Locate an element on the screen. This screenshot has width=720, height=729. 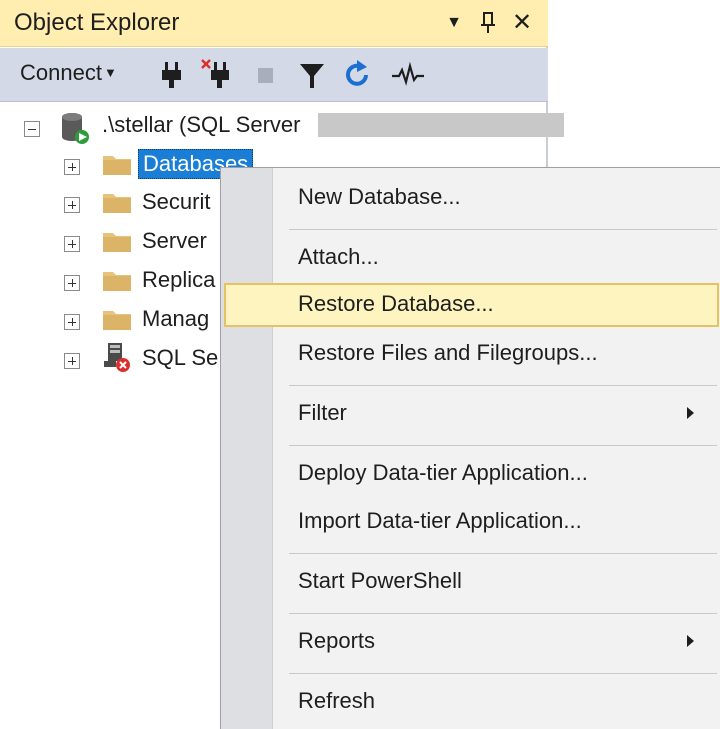
tree-node-replication: Replica is located at coordinates (178, 280).